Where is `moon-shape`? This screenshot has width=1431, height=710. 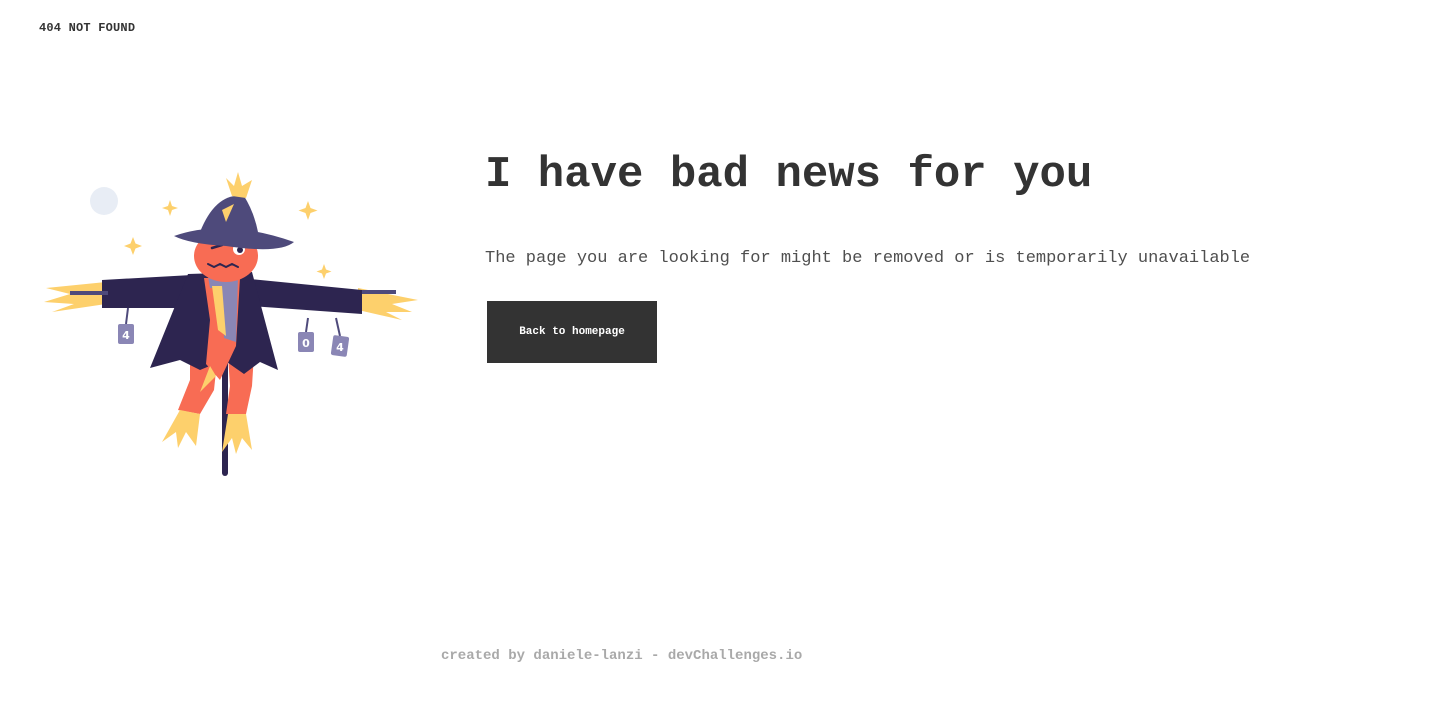 moon-shape is located at coordinates (104, 201).